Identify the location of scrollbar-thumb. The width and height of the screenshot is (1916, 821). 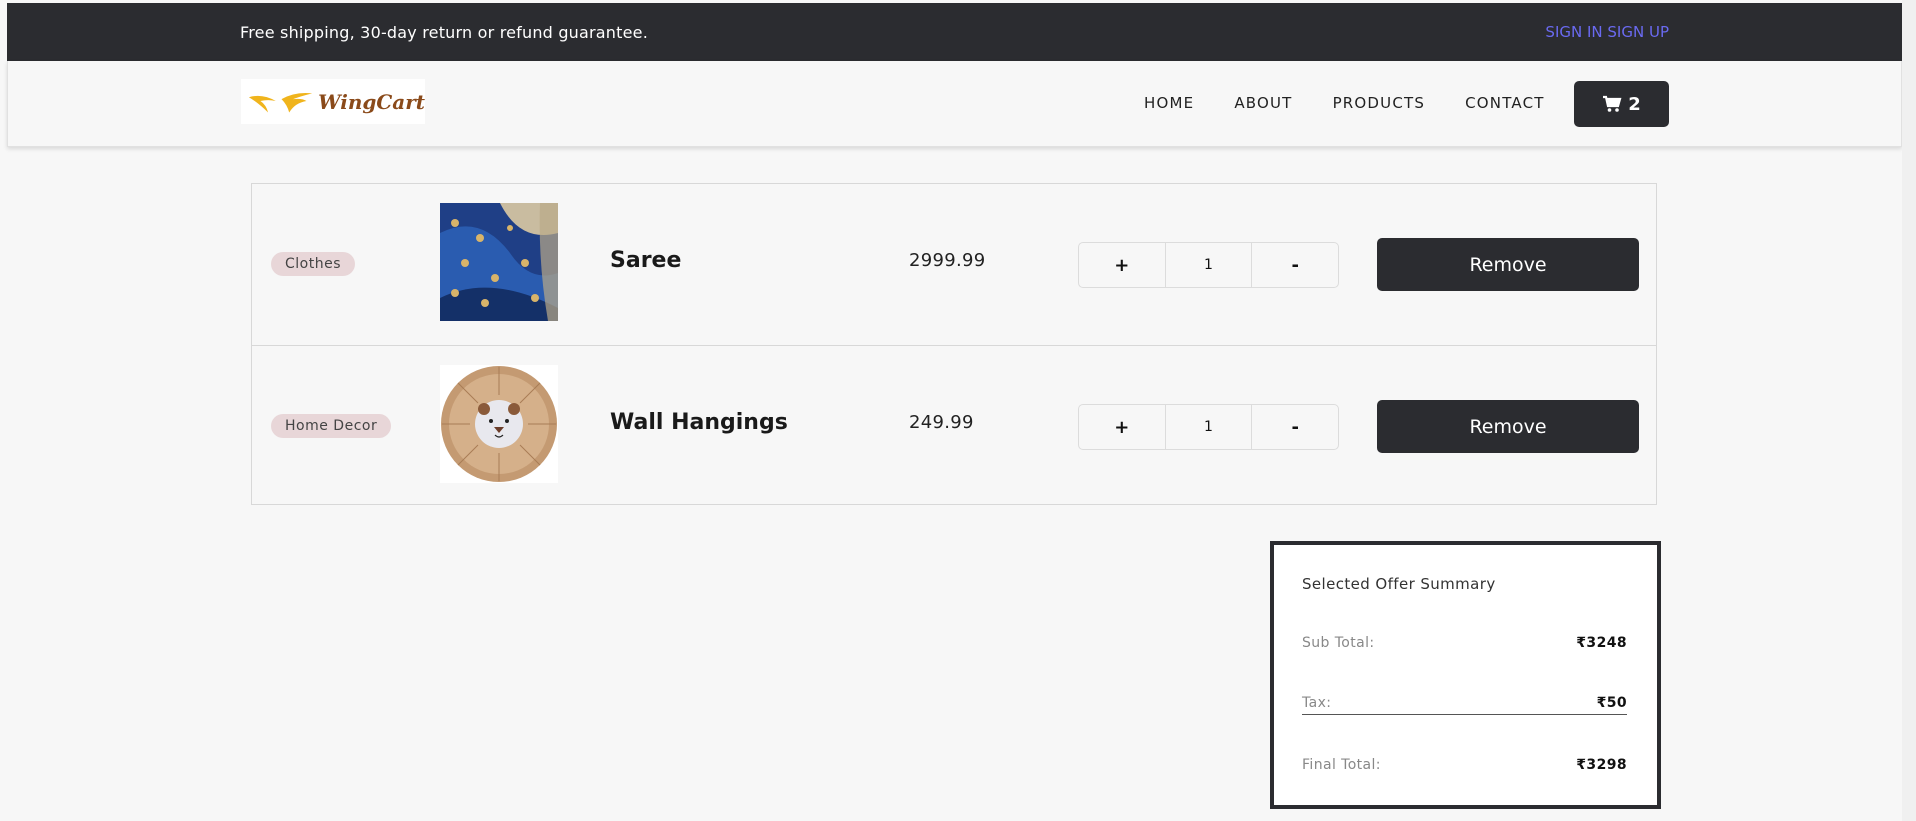
(1909, 264).